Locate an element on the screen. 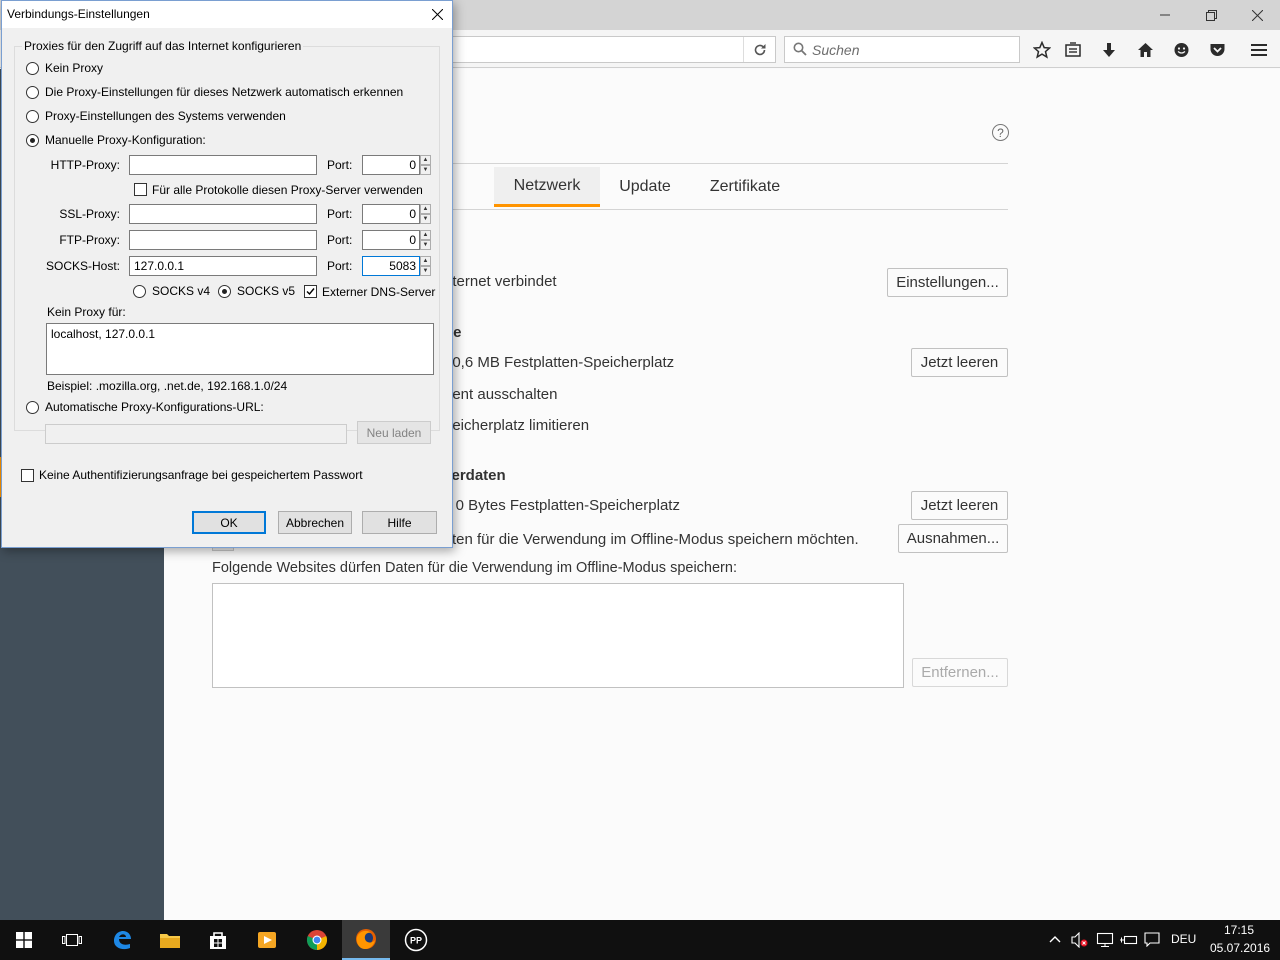  http-port-spinner: ▲ ▼ is located at coordinates (425, 165).